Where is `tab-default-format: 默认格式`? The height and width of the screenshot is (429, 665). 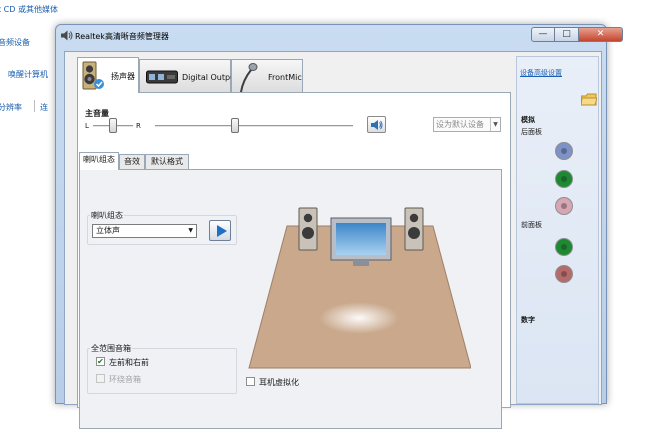
tab-default-format: 默认格式 is located at coordinates (167, 162).